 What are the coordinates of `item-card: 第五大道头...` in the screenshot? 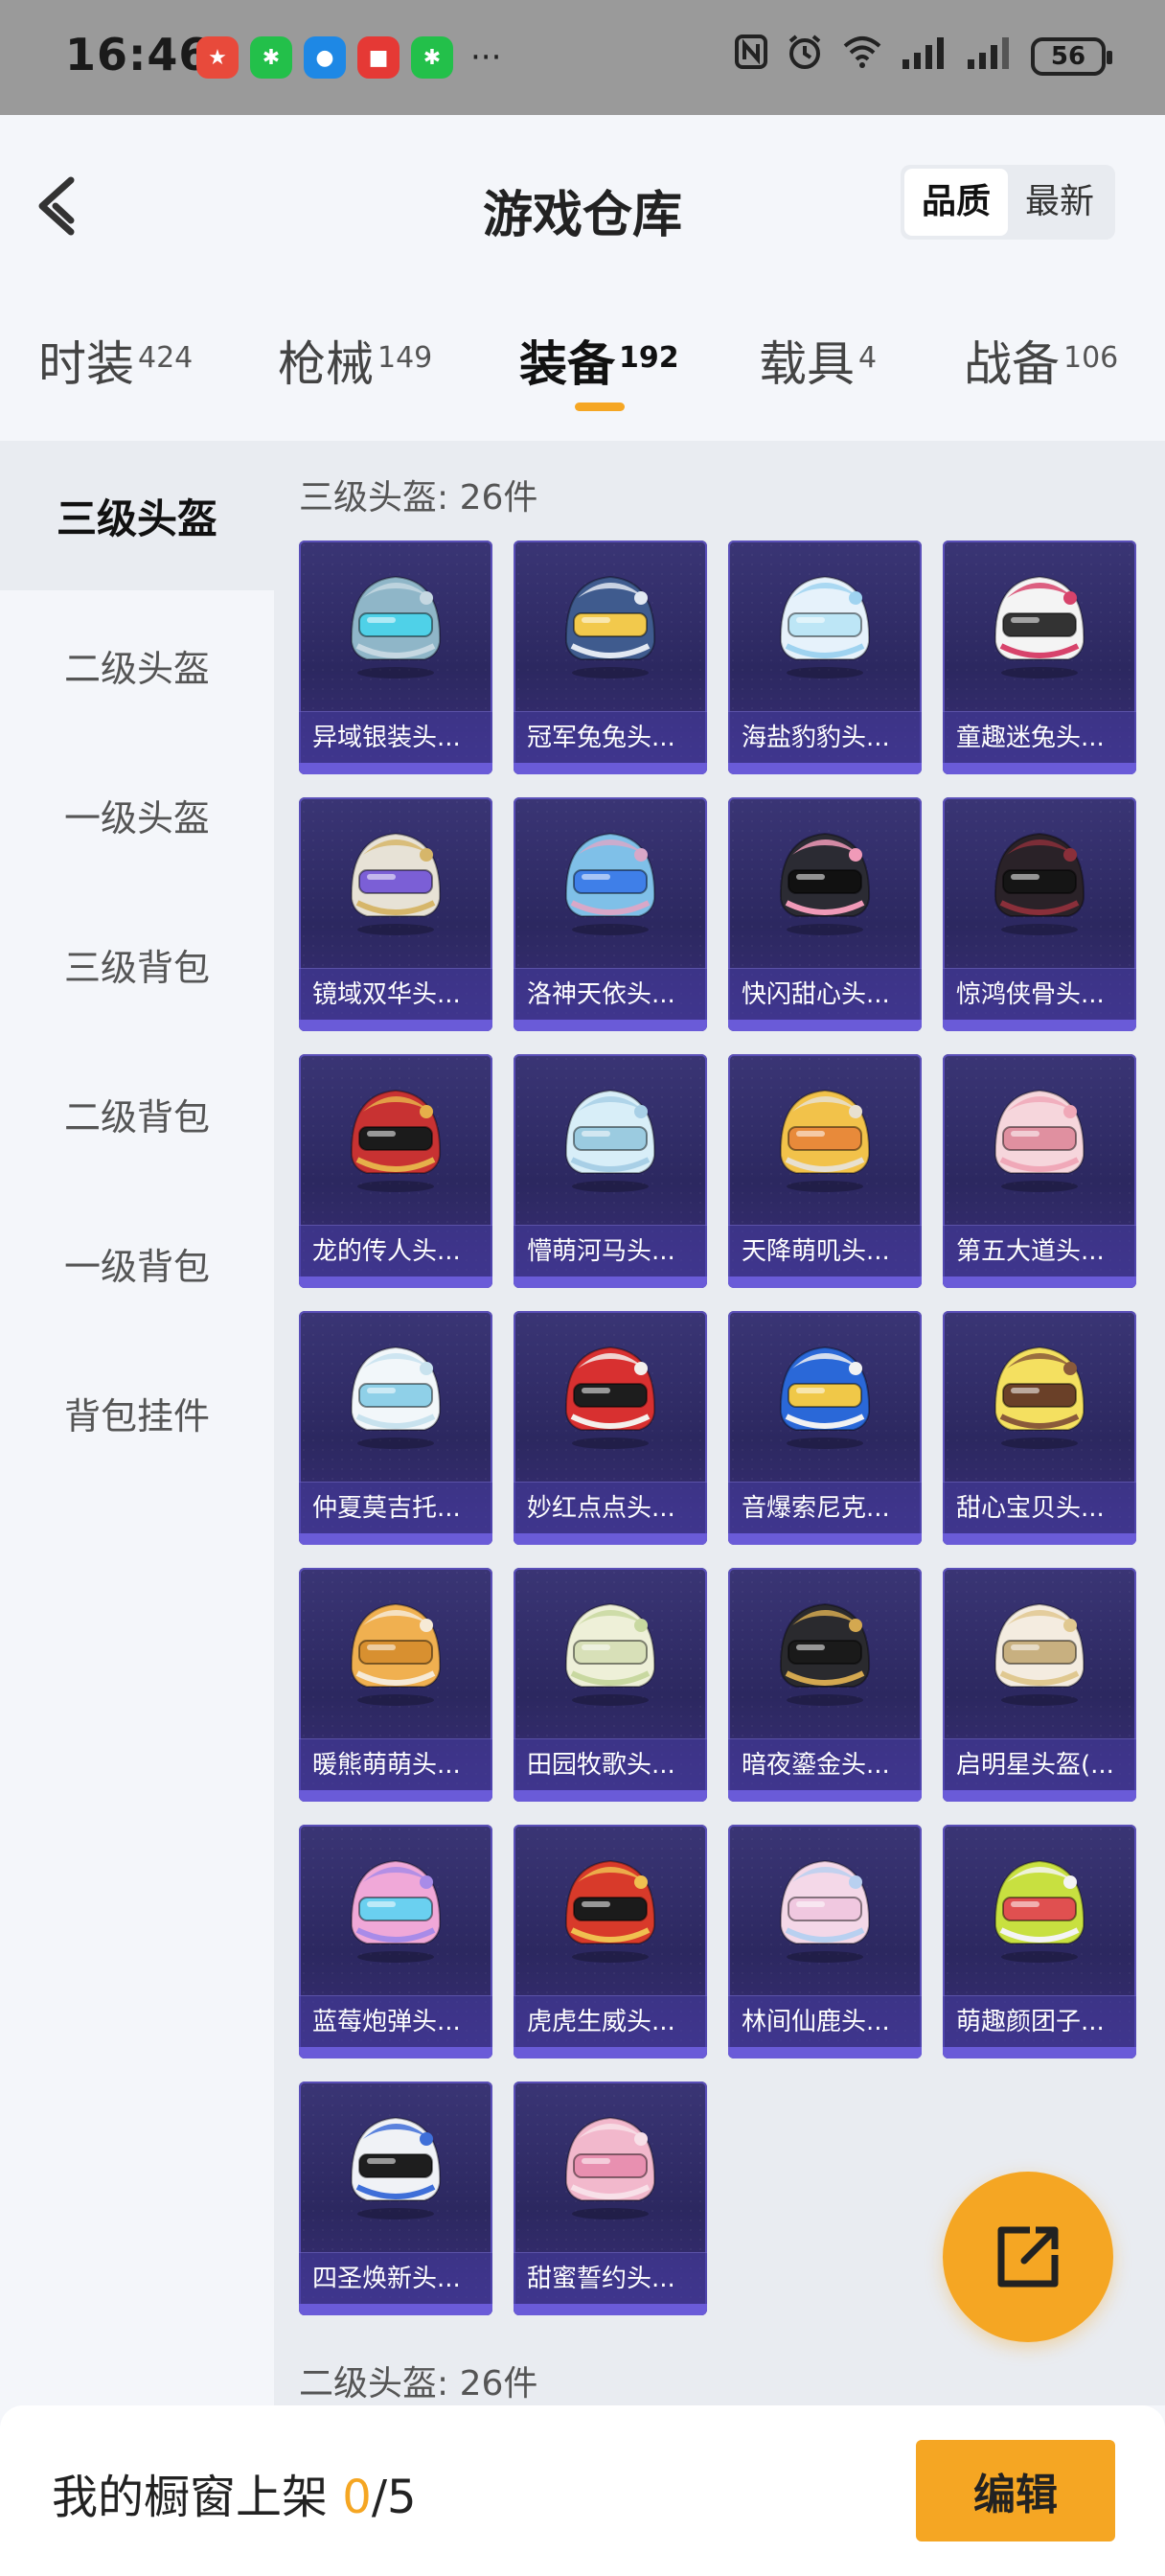 It's located at (1039, 1171).